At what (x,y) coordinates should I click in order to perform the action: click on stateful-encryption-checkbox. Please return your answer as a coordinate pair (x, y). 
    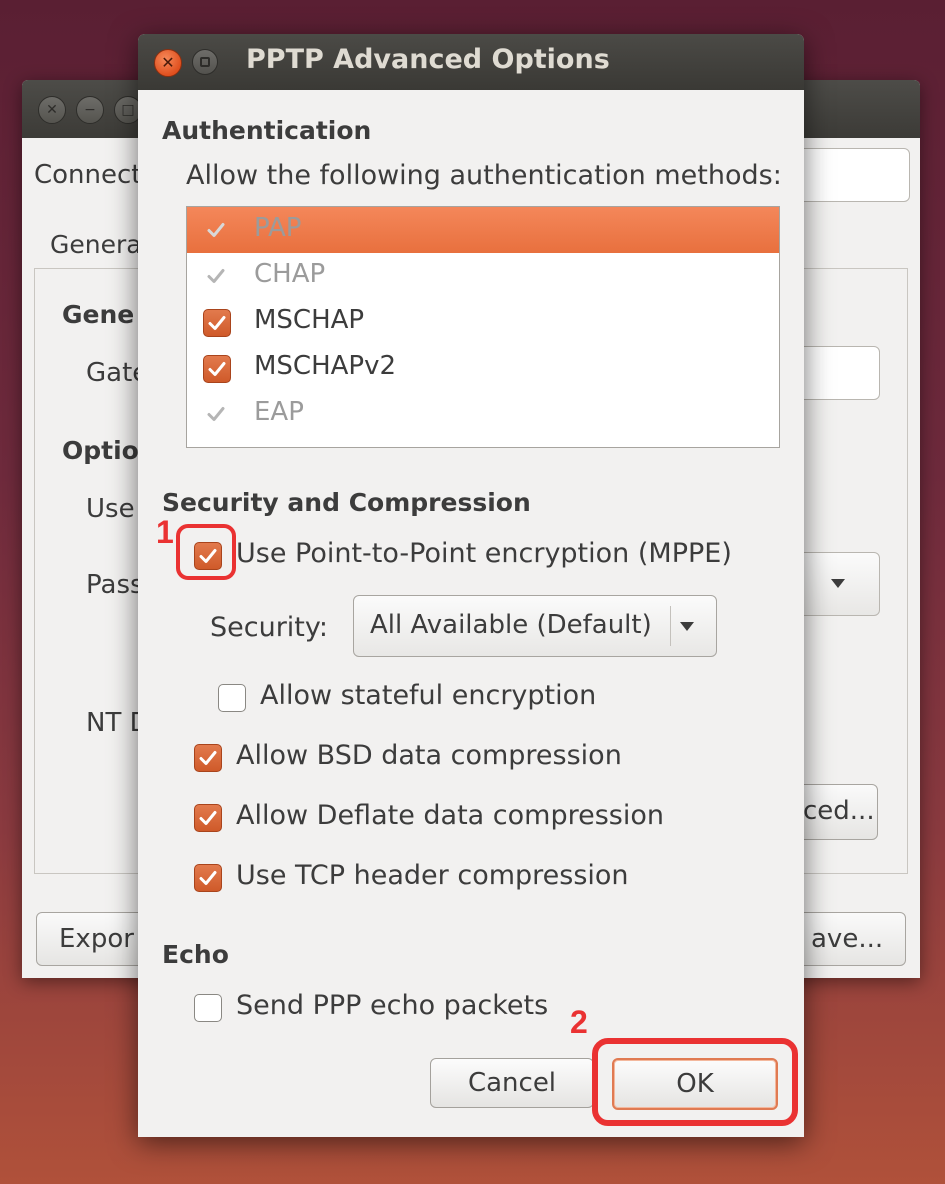
    Looking at the image, I should click on (232, 698).